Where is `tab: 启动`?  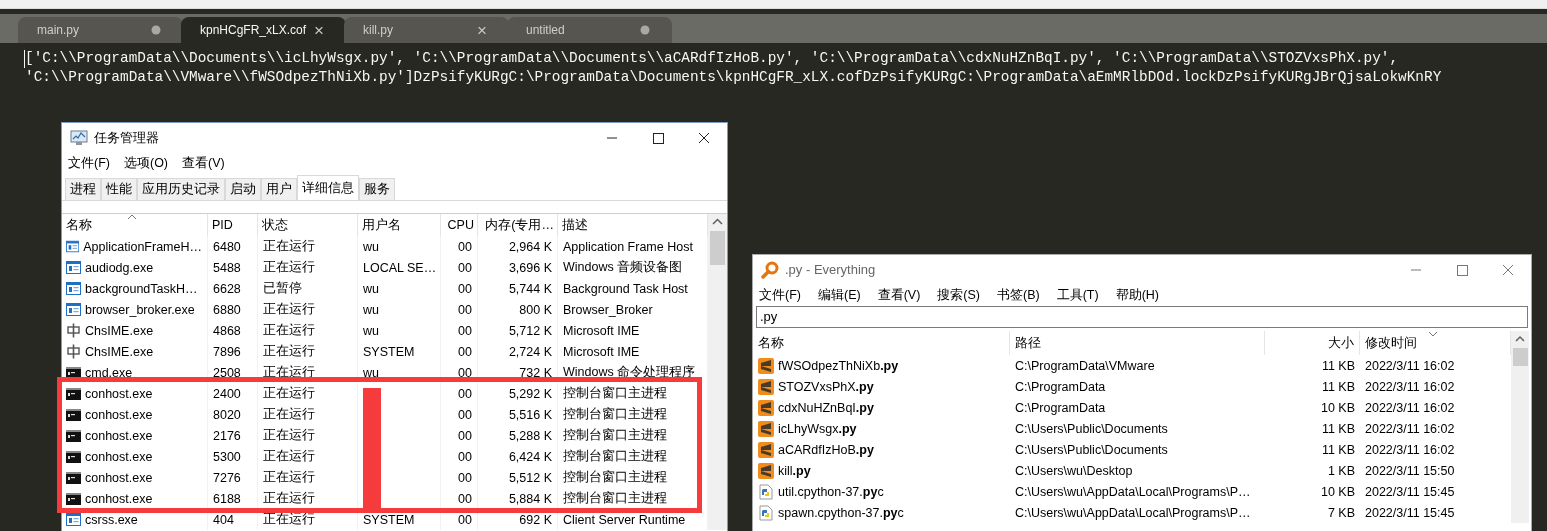 tab: 启动 is located at coordinates (243, 189).